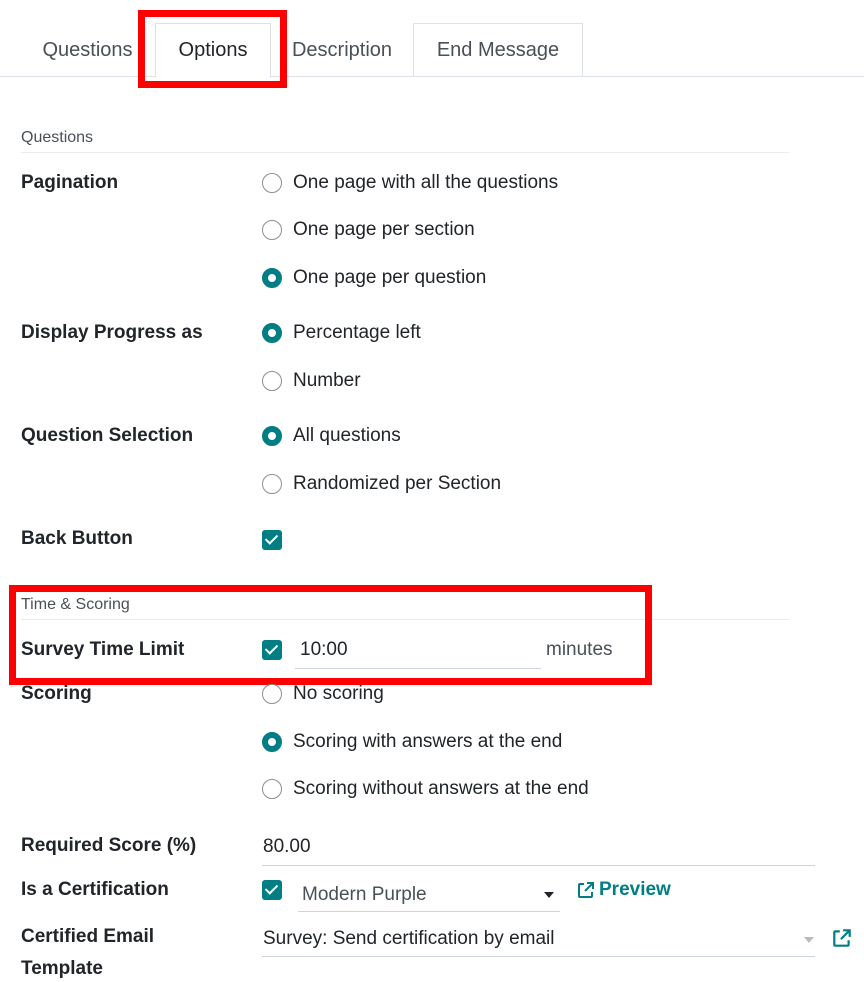 The width and height of the screenshot is (864, 982). What do you see at coordinates (272, 890) in the screenshot?
I see `certification-checkbox` at bounding box center [272, 890].